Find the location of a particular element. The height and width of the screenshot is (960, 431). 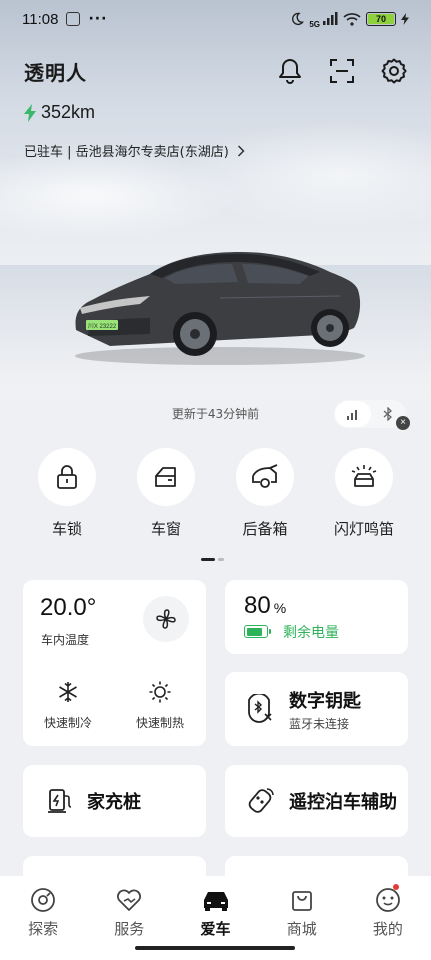

control-flash-horn: 闪灯鸣笛 is located at coordinates (364, 493).